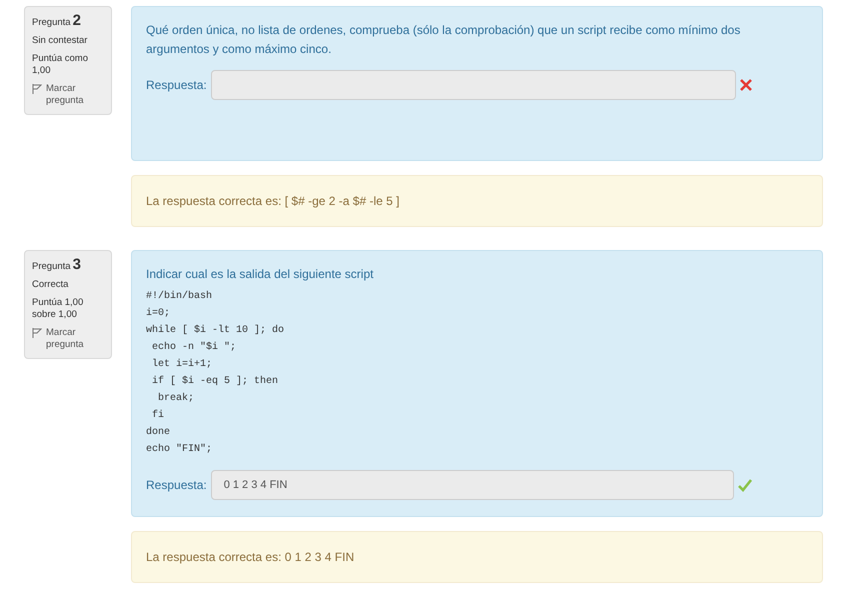 The image size is (848, 599). What do you see at coordinates (472, 485) in the screenshot?
I see `answer-field: 0 1 2 3 4 FIN` at bounding box center [472, 485].